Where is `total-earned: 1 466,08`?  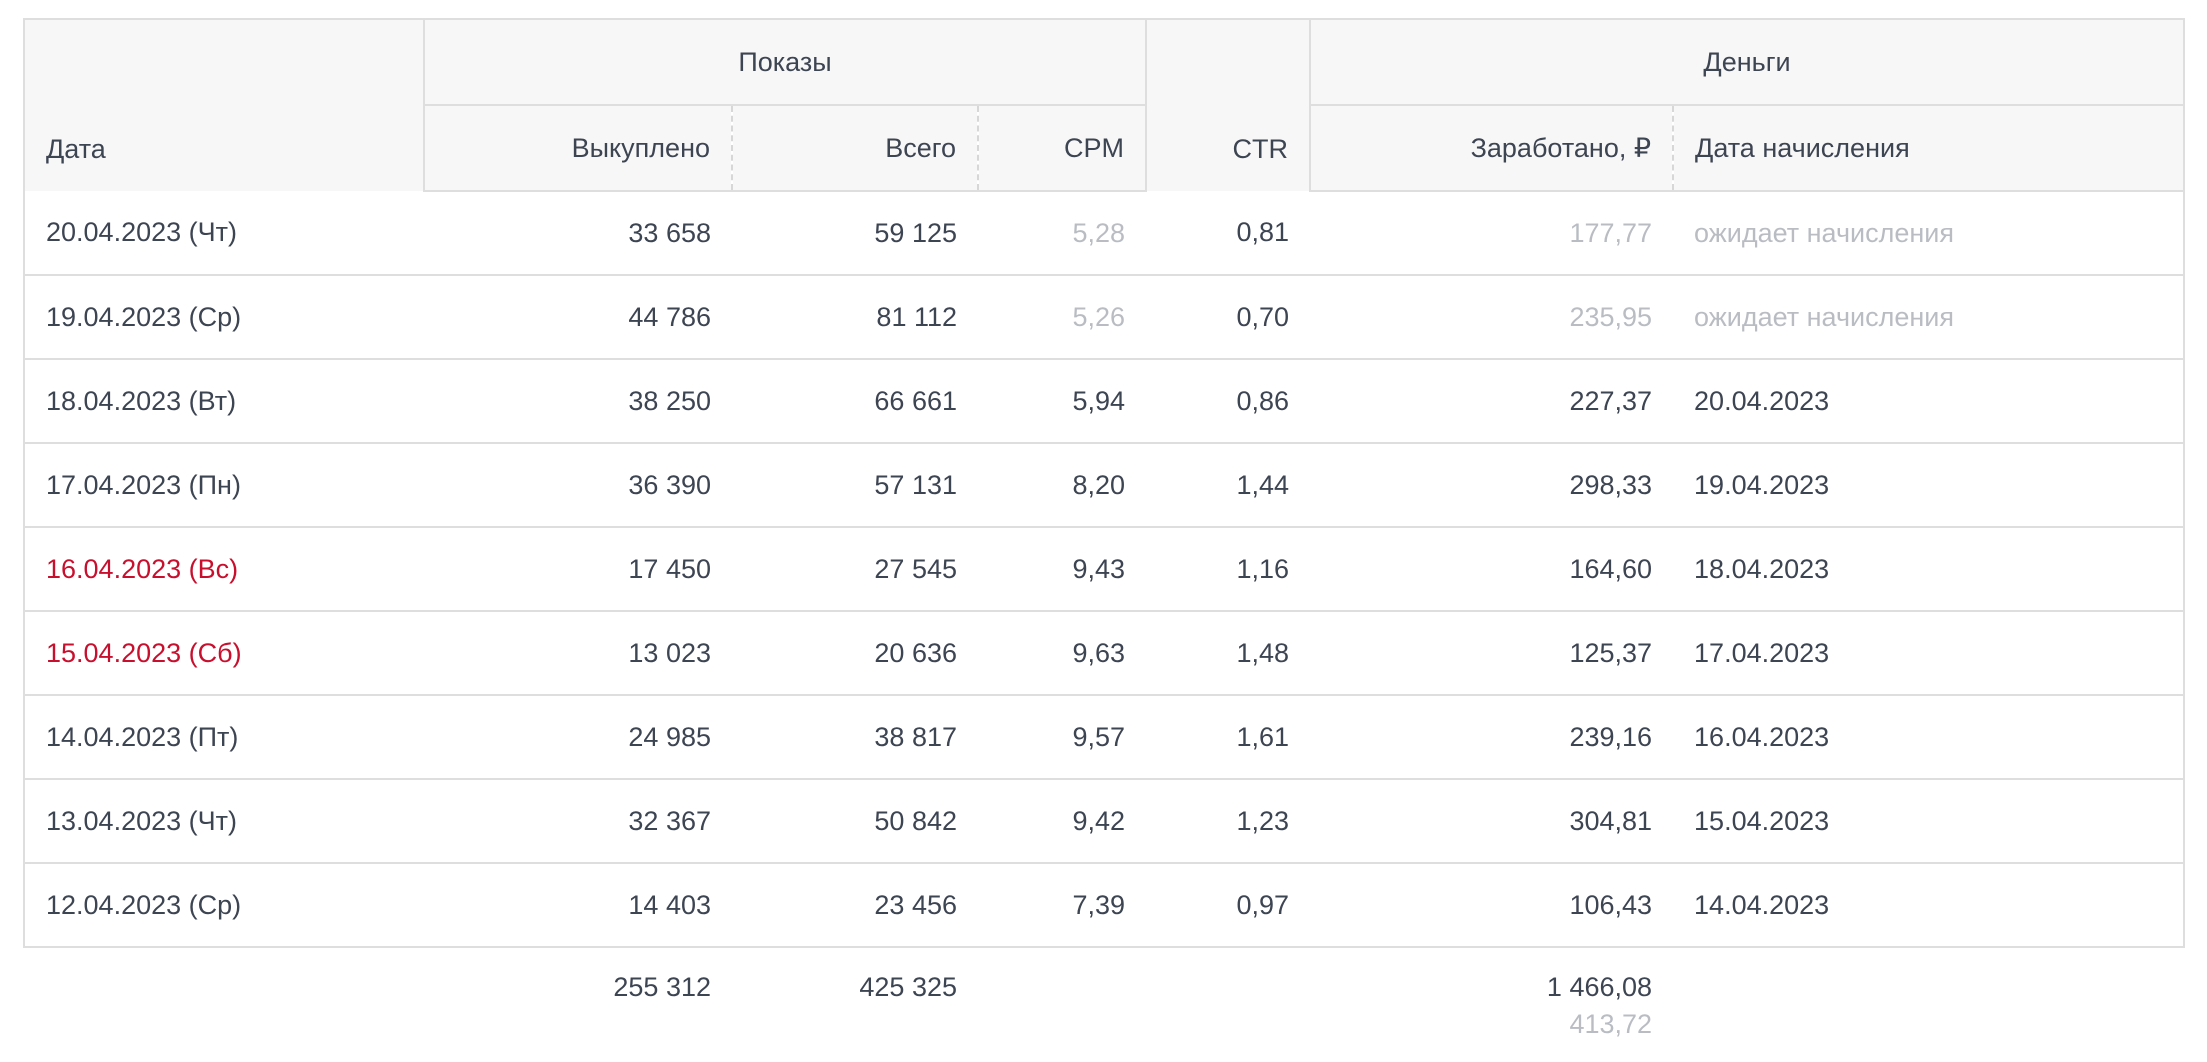
total-earned: 1 466,08 is located at coordinates (1599, 987).